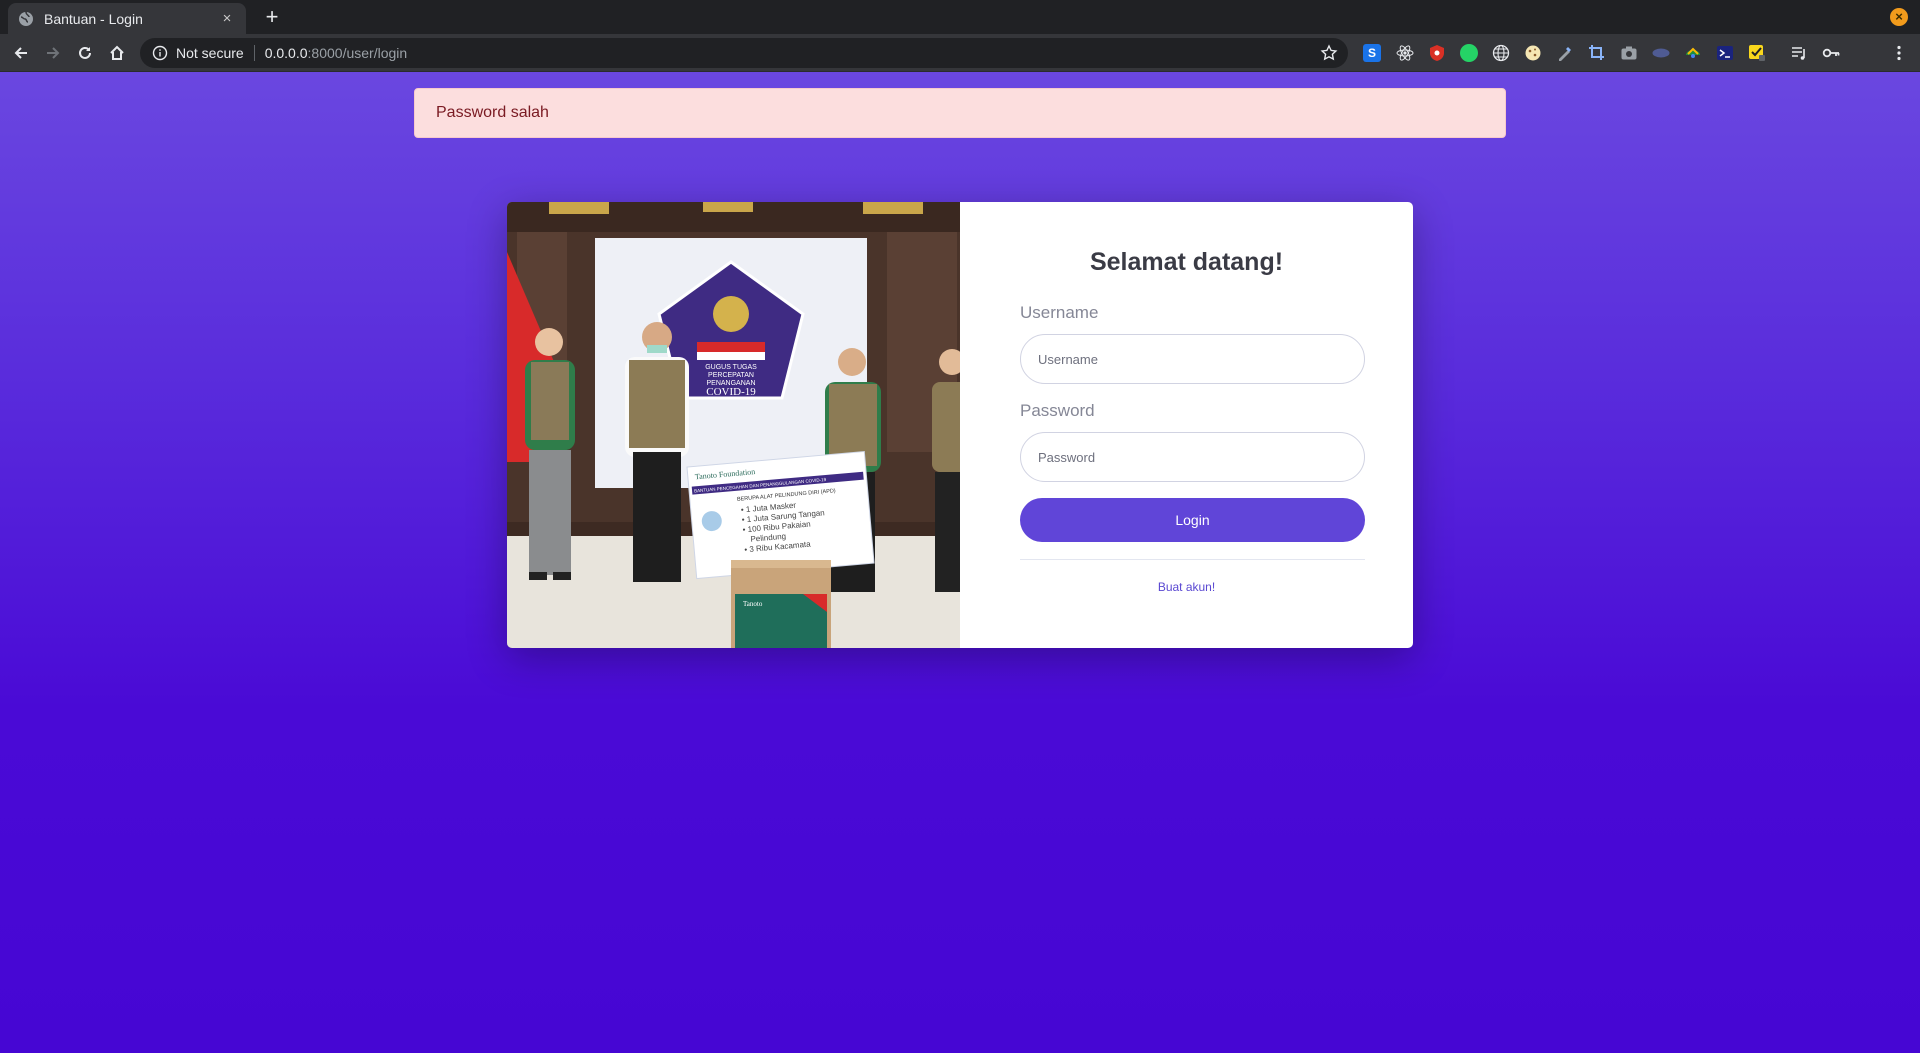 Image resolution: width=1920 pixels, height=1053 pixels. What do you see at coordinates (1831, 53) in the screenshot?
I see `key-icon` at bounding box center [1831, 53].